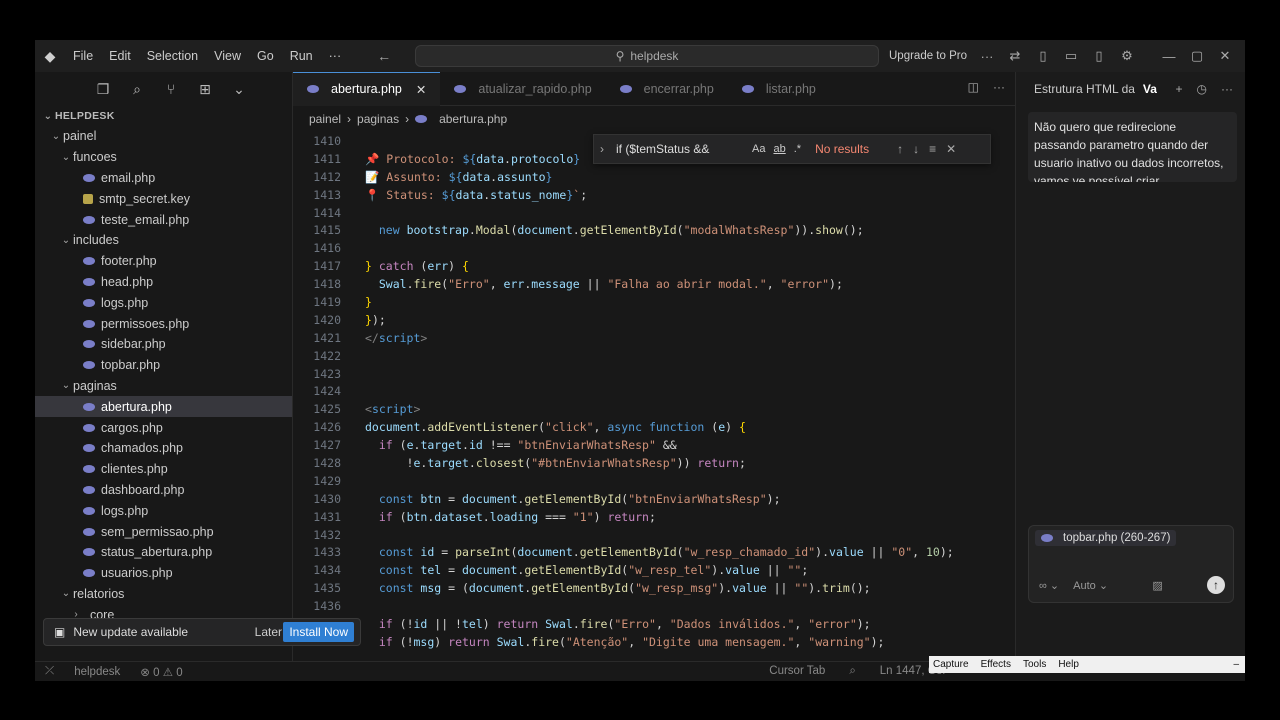  Describe the element at coordinates (163, 198) in the screenshot. I see `file-item: smtp_secret.key` at that location.